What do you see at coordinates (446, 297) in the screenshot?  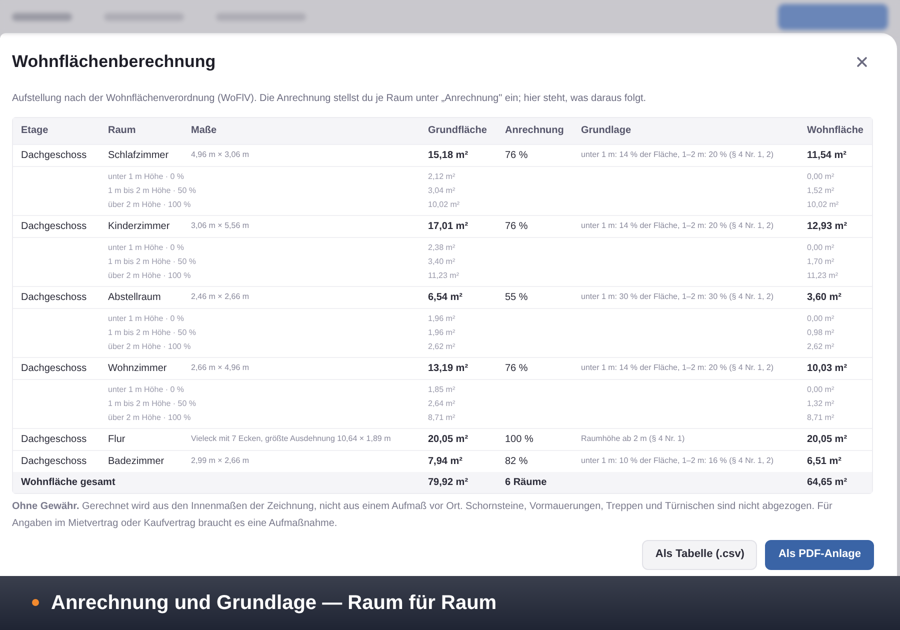 I see `table-cell-text: 6,54 m²` at bounding box center [446, 297].